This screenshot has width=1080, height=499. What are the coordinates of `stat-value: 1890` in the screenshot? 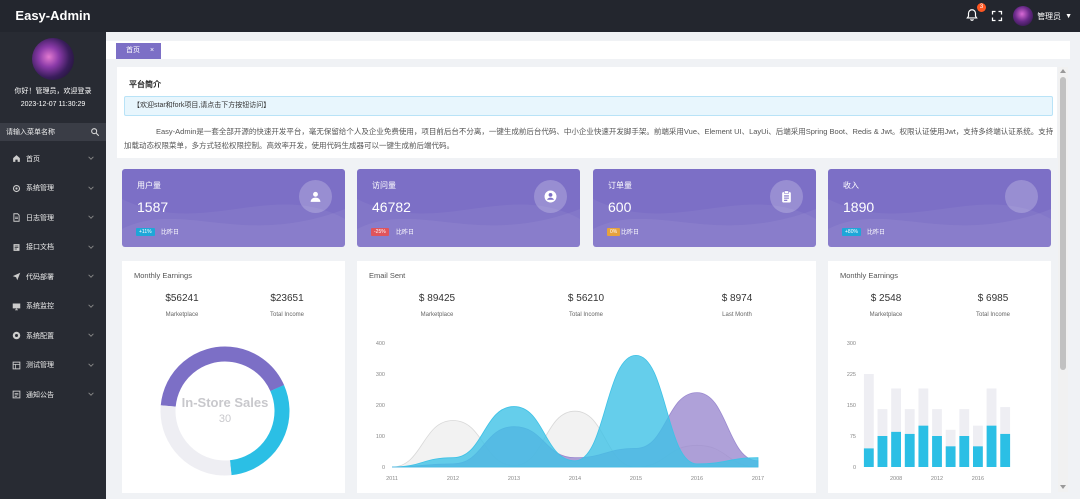 It's located at (859, 207).